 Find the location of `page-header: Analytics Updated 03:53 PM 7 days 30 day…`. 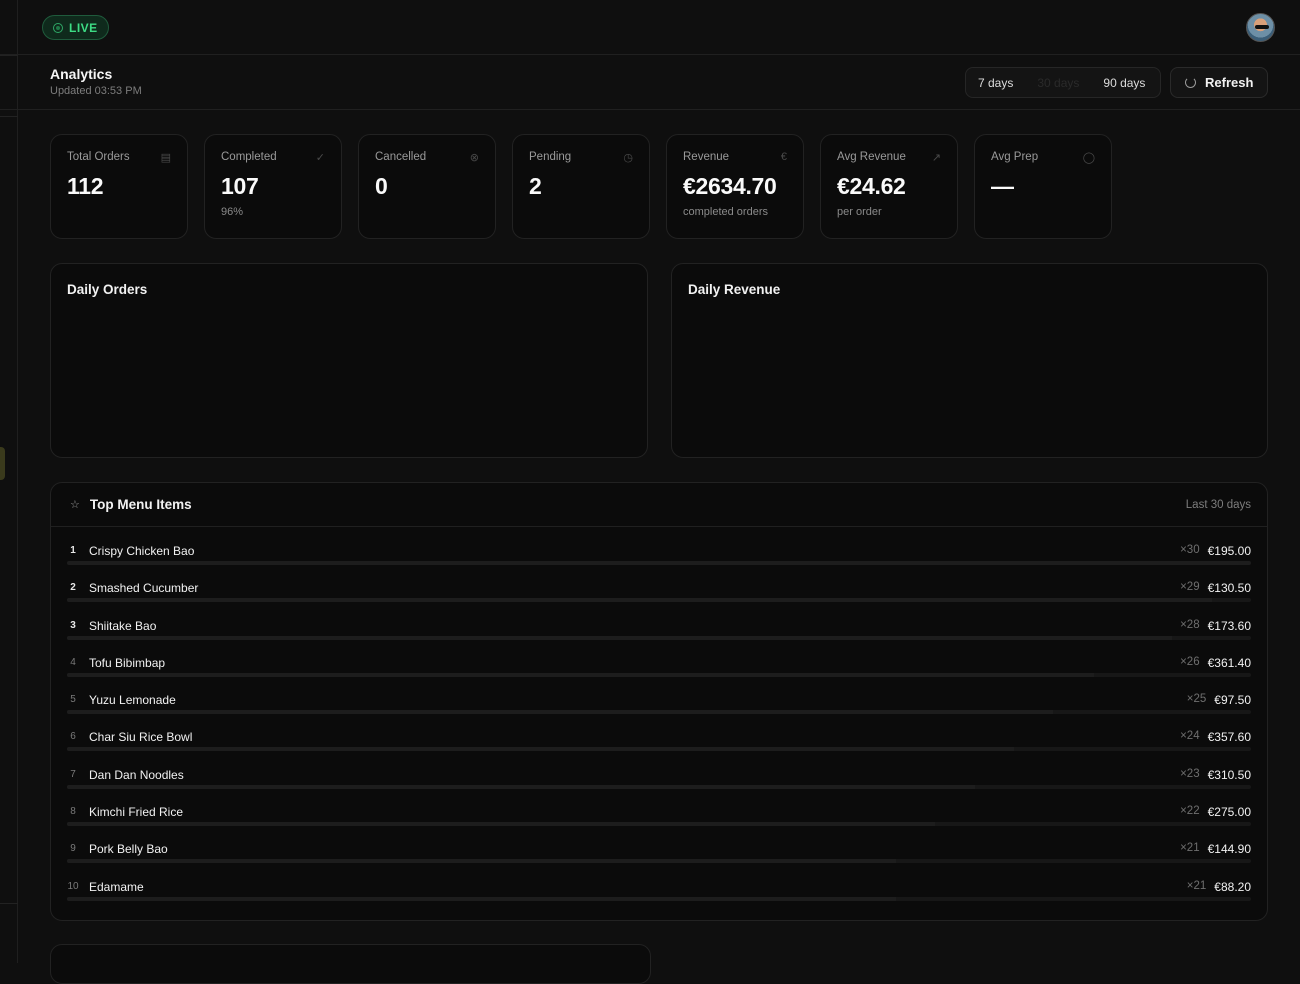

page-header: Analytics Updated 03:53 PM 7 days 30 day… is located at coordinates (650, 82).